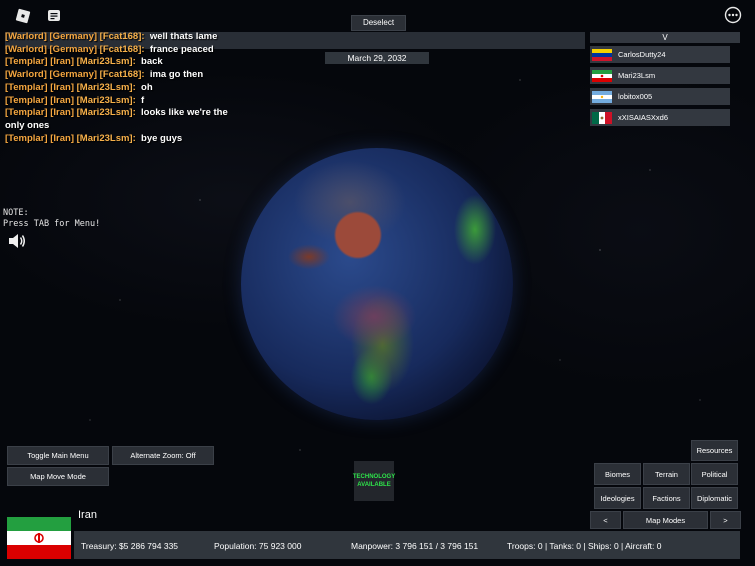 This screenshot has height=566, width=755. I want to click on resources-button: Resources, so click(714, 450).